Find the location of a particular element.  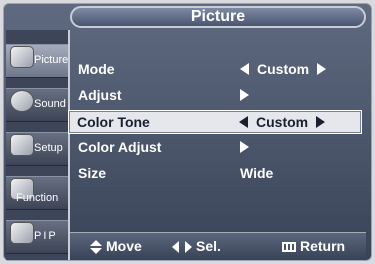

menu-row-adjust: Adjust is located at coordinates (217, 96).